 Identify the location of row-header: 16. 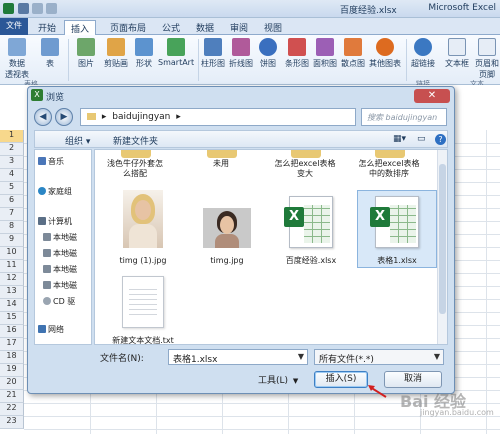
(12, 331).